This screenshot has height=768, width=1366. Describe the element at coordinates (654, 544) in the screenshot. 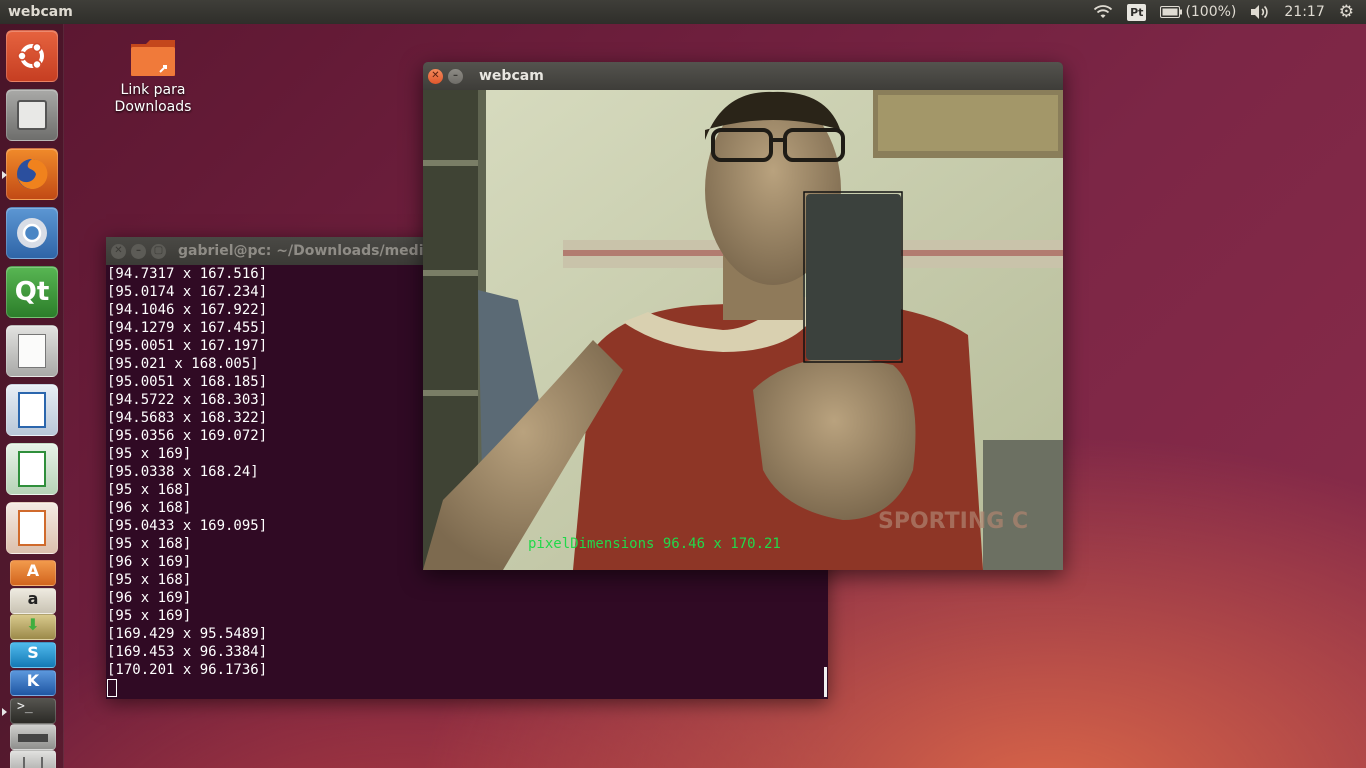

I see `pixel-dimensions-overlay: pixelDimensions 96.46 x 170.21` at that location.